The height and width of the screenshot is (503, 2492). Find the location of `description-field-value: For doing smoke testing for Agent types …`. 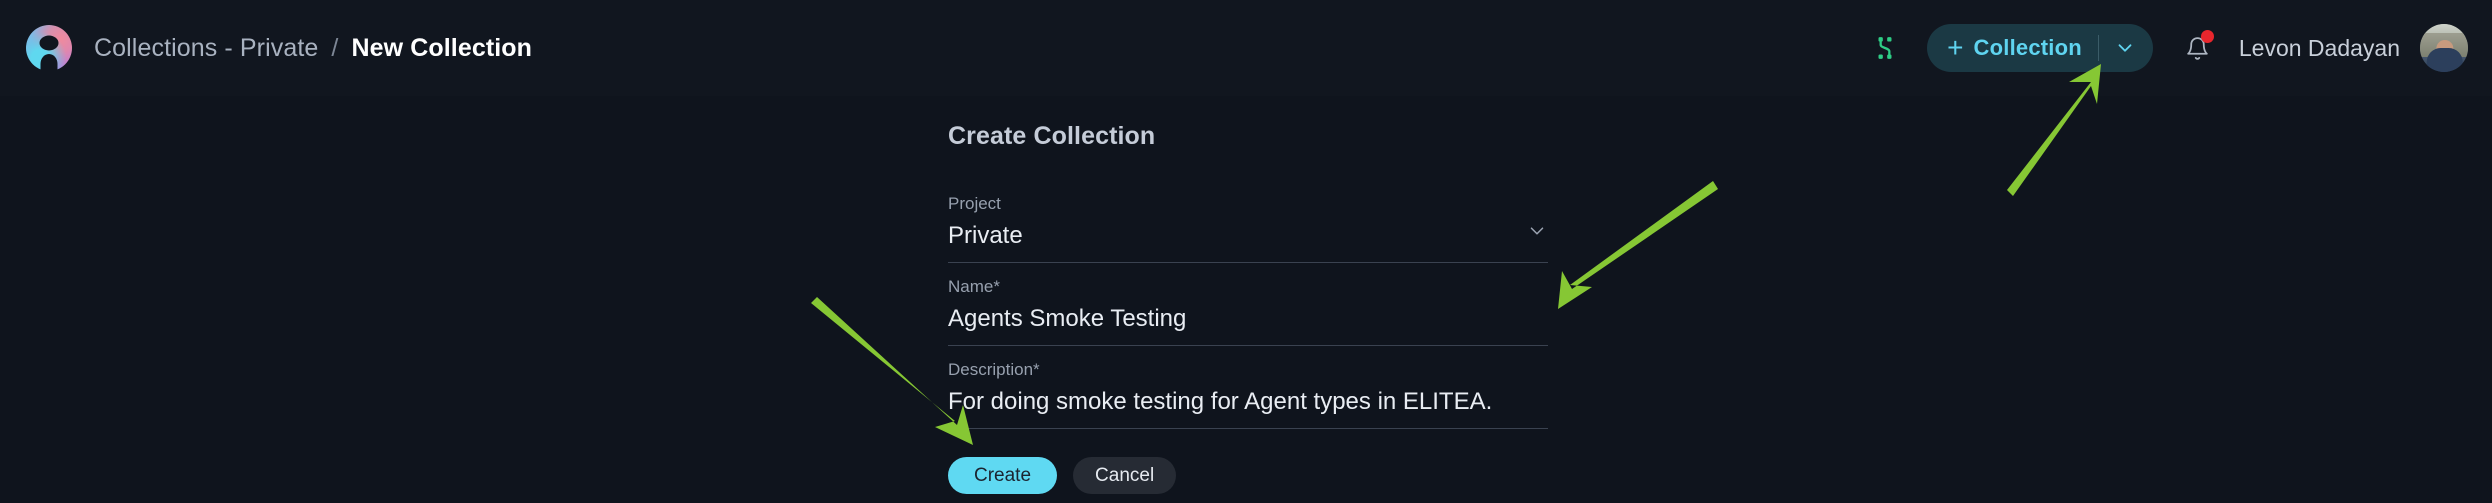

description-field-value: For doing smoke testing for Agent types … is located at coordinates (1248, 402).